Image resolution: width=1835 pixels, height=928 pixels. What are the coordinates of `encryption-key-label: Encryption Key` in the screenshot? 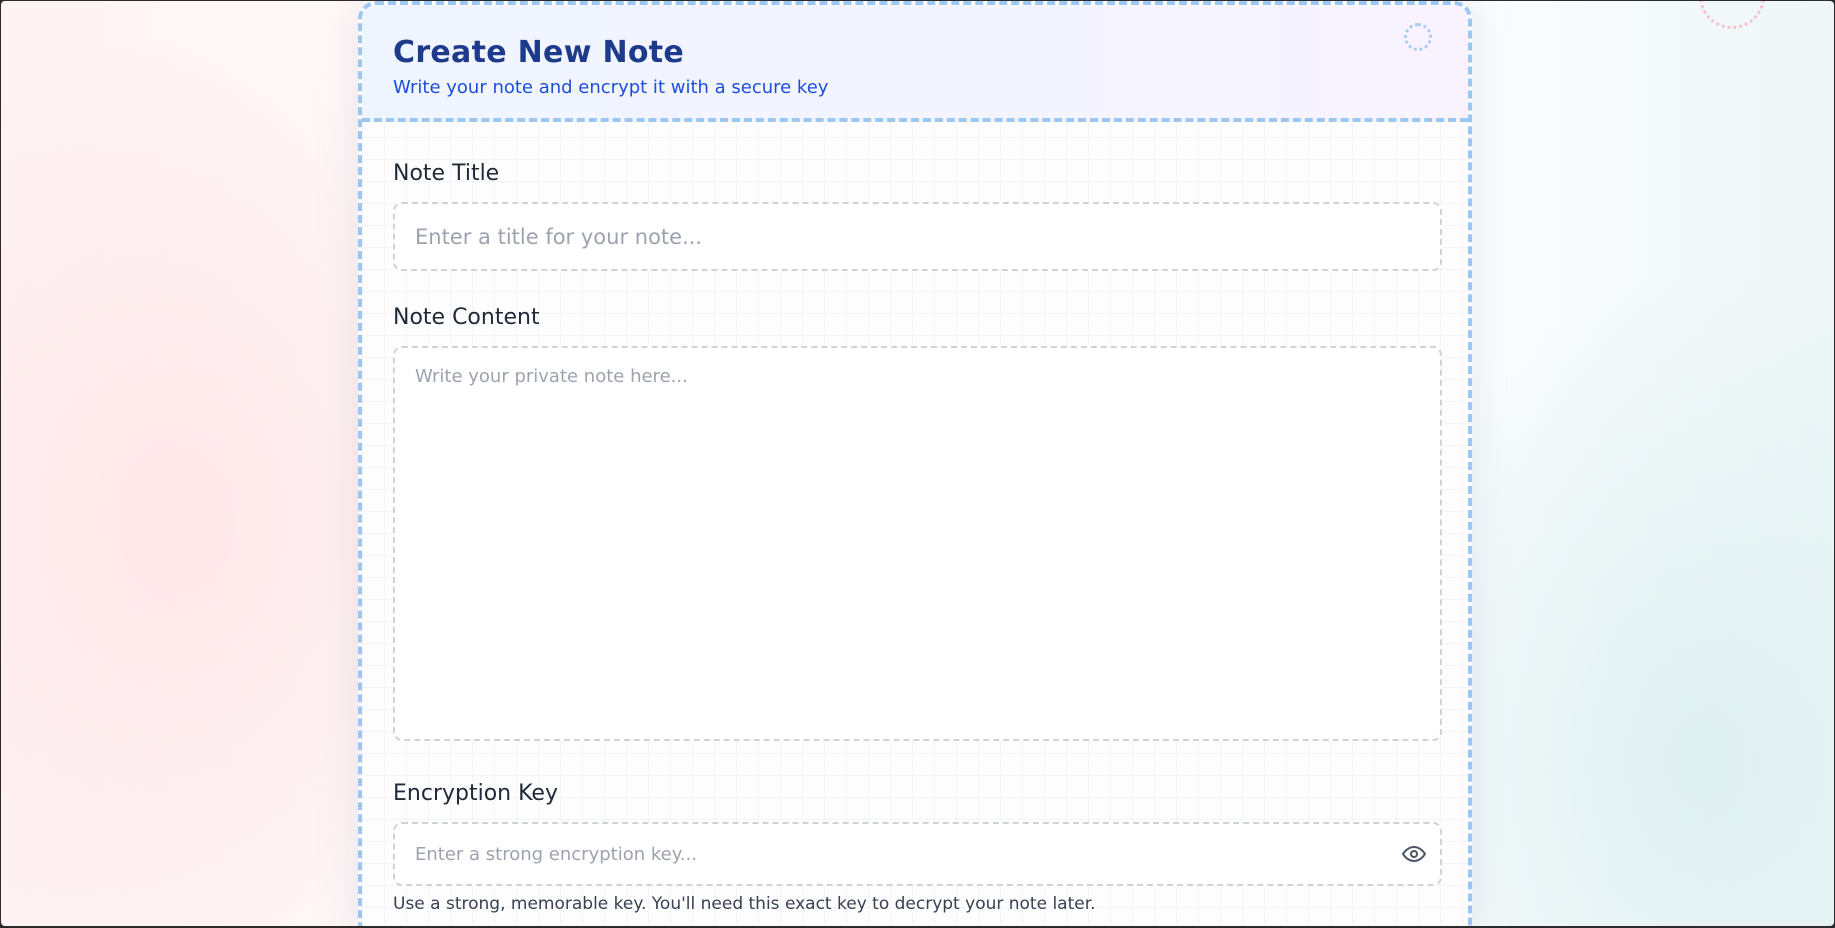 It's located at (475, 793).